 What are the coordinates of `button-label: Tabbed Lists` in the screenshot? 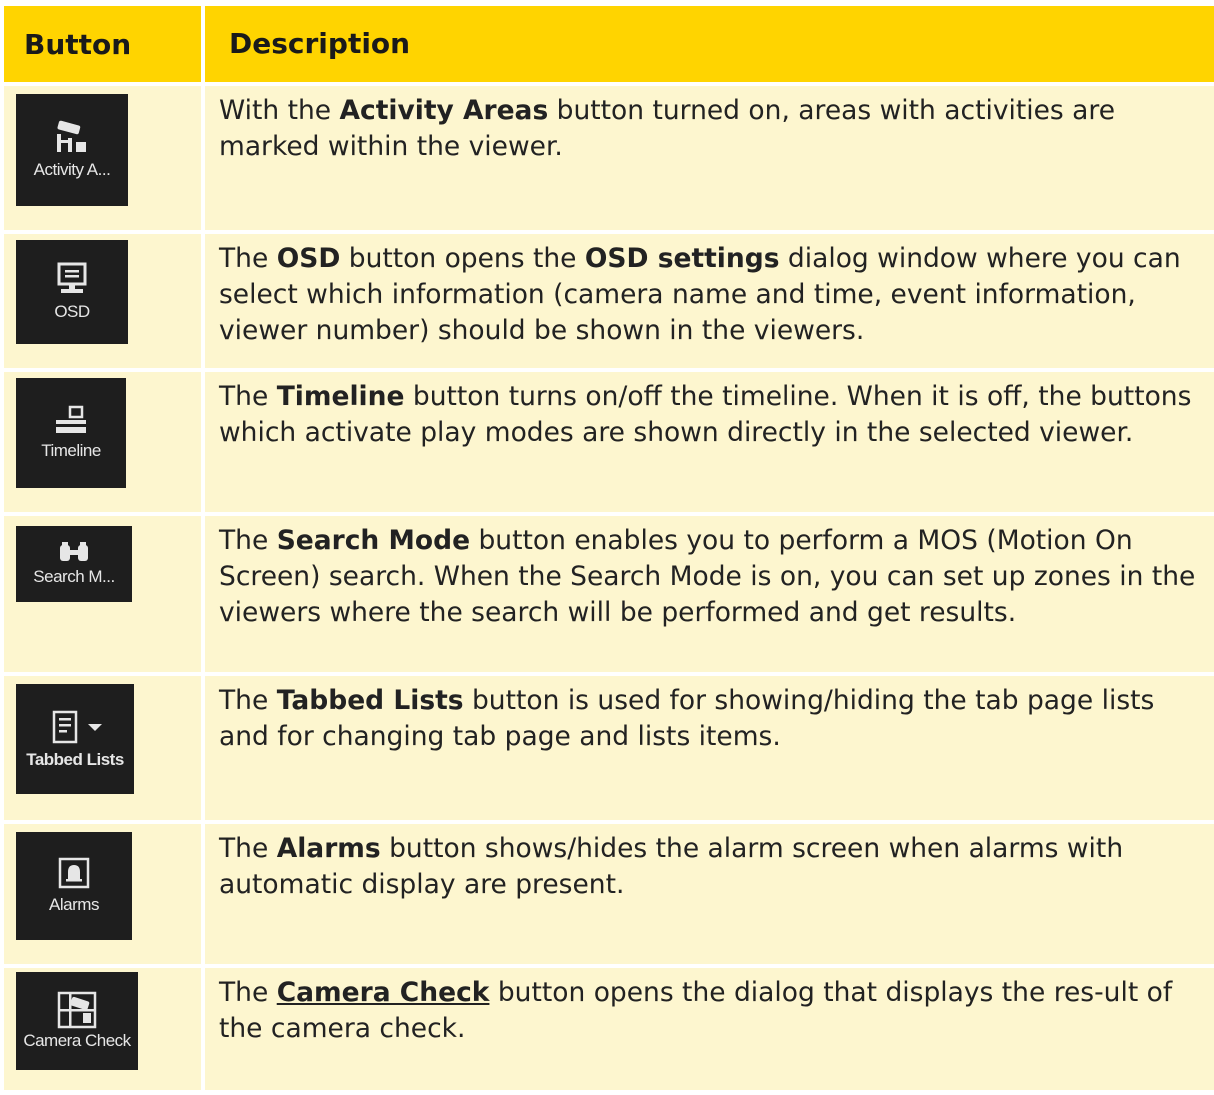 It's located at (75, 759).